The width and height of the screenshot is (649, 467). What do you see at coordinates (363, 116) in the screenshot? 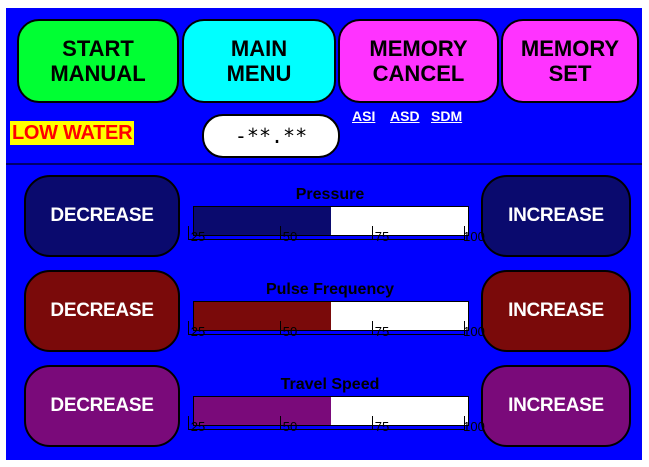
I see `asi-link: ASI` at bounding box center [363, 116].